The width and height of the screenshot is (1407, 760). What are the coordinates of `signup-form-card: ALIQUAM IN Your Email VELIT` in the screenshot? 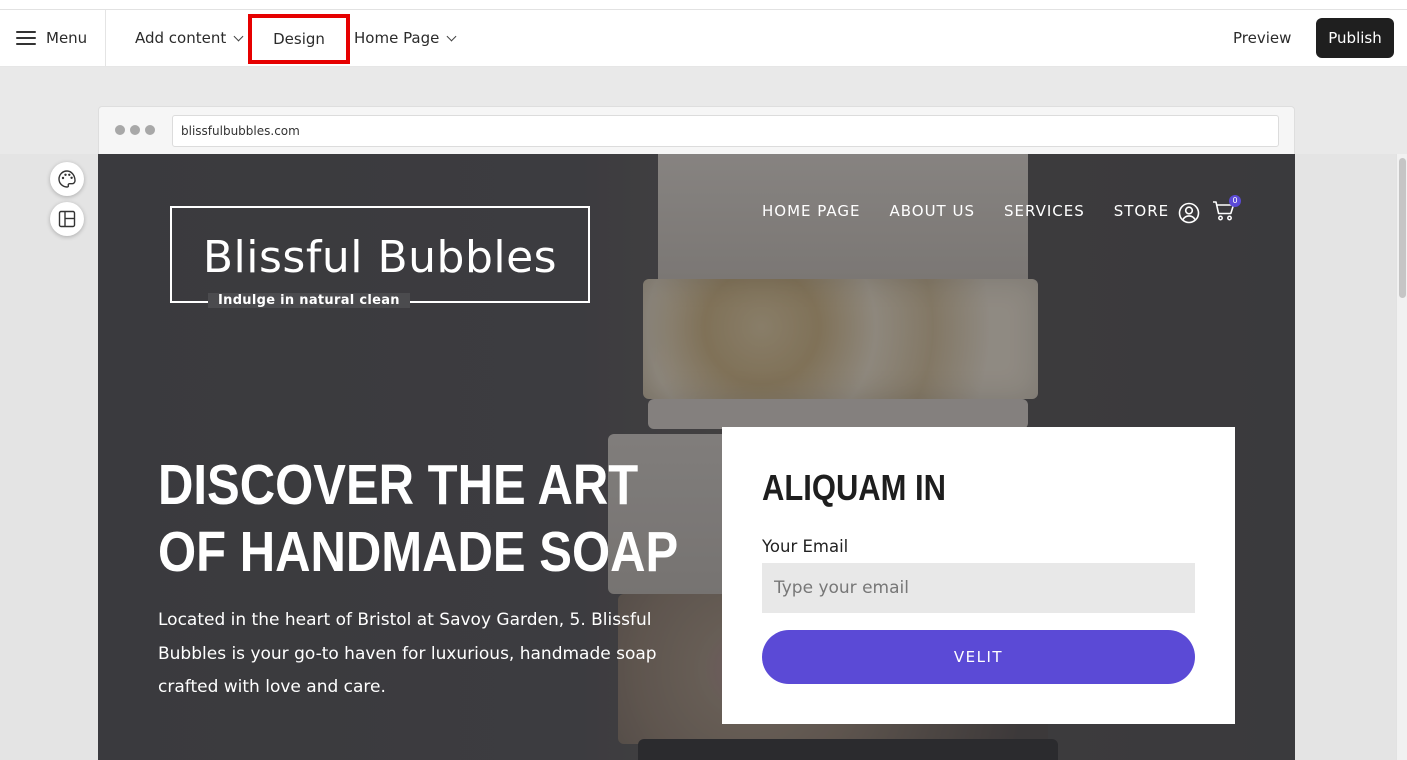 It's located at (978, 575).